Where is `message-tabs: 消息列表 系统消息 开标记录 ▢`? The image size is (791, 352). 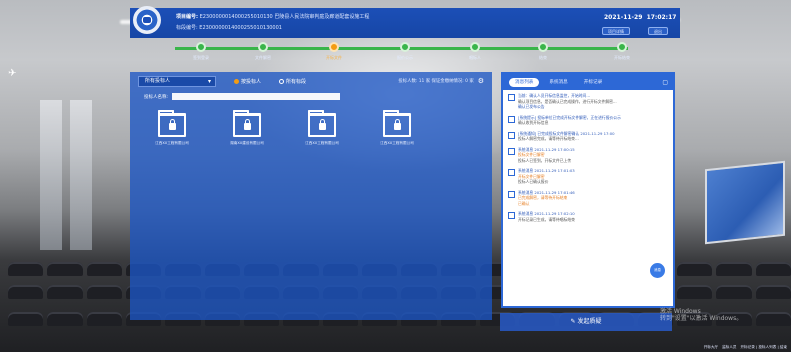 message-tabs: 消息列表 系统消息 开标记录 ▢ is located at coordinates (588, 82).